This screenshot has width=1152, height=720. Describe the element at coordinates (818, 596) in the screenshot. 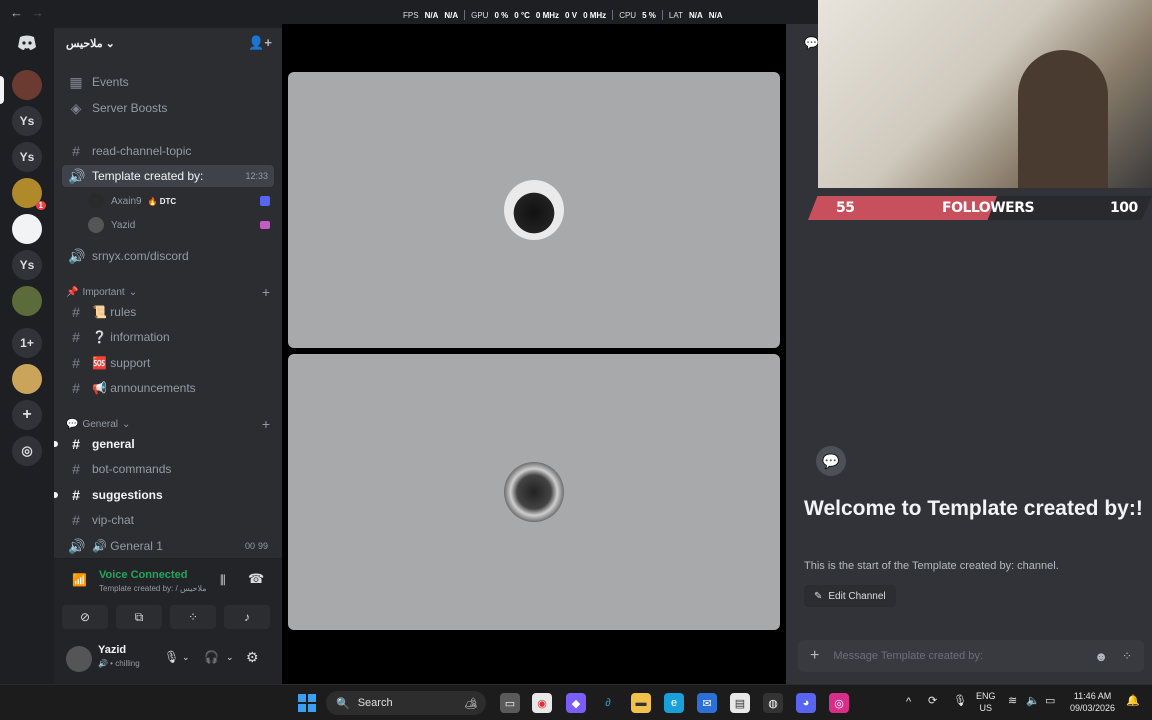

I see `pencil-icon: ✎` at that location.